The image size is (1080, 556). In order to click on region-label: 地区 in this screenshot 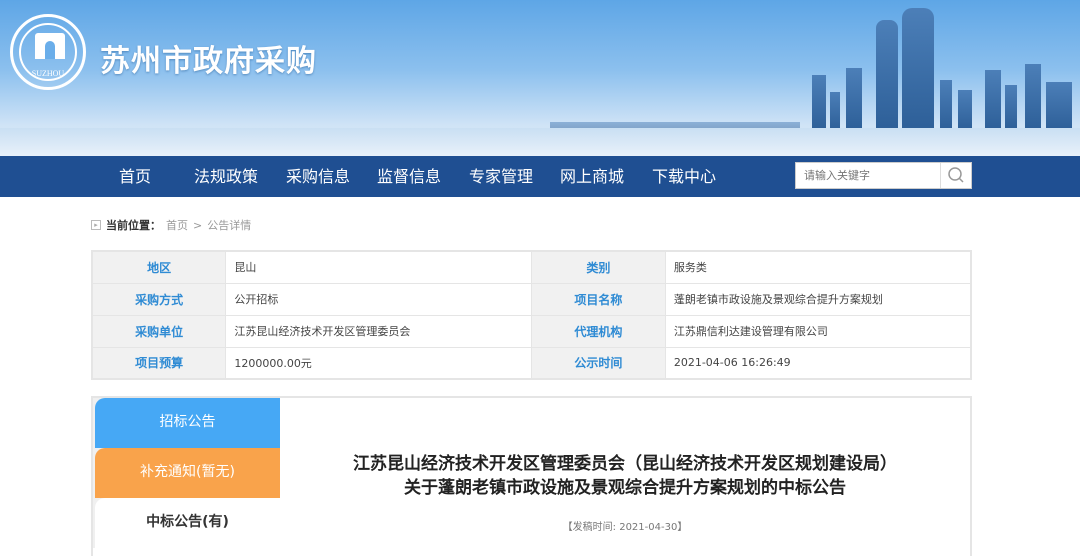, I will do `click(159, 267)`.